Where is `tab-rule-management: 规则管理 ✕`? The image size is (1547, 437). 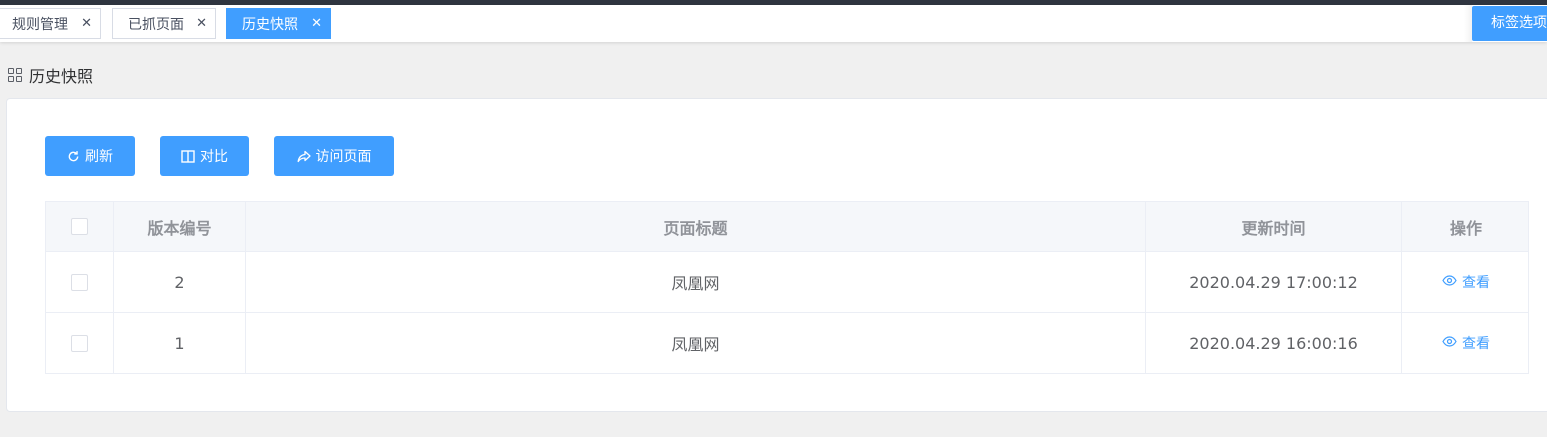 tab-rule-management: 规则管理 ✕ is located at coordinates (50, 23).